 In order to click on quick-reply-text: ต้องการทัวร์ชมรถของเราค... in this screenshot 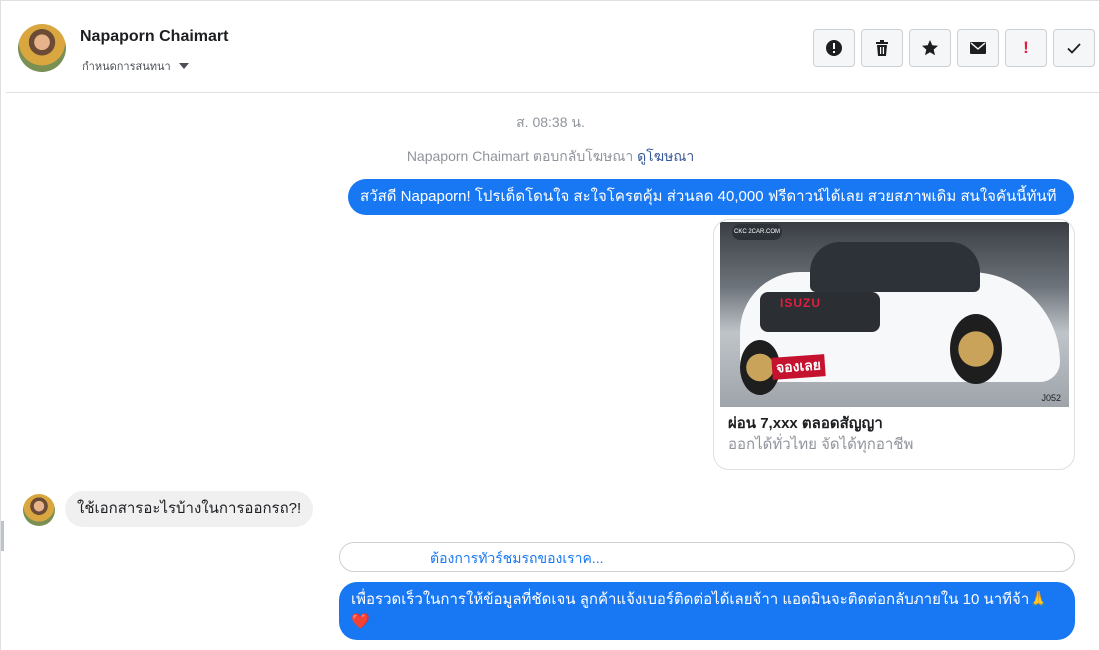, I will do `click(517, 558)`.